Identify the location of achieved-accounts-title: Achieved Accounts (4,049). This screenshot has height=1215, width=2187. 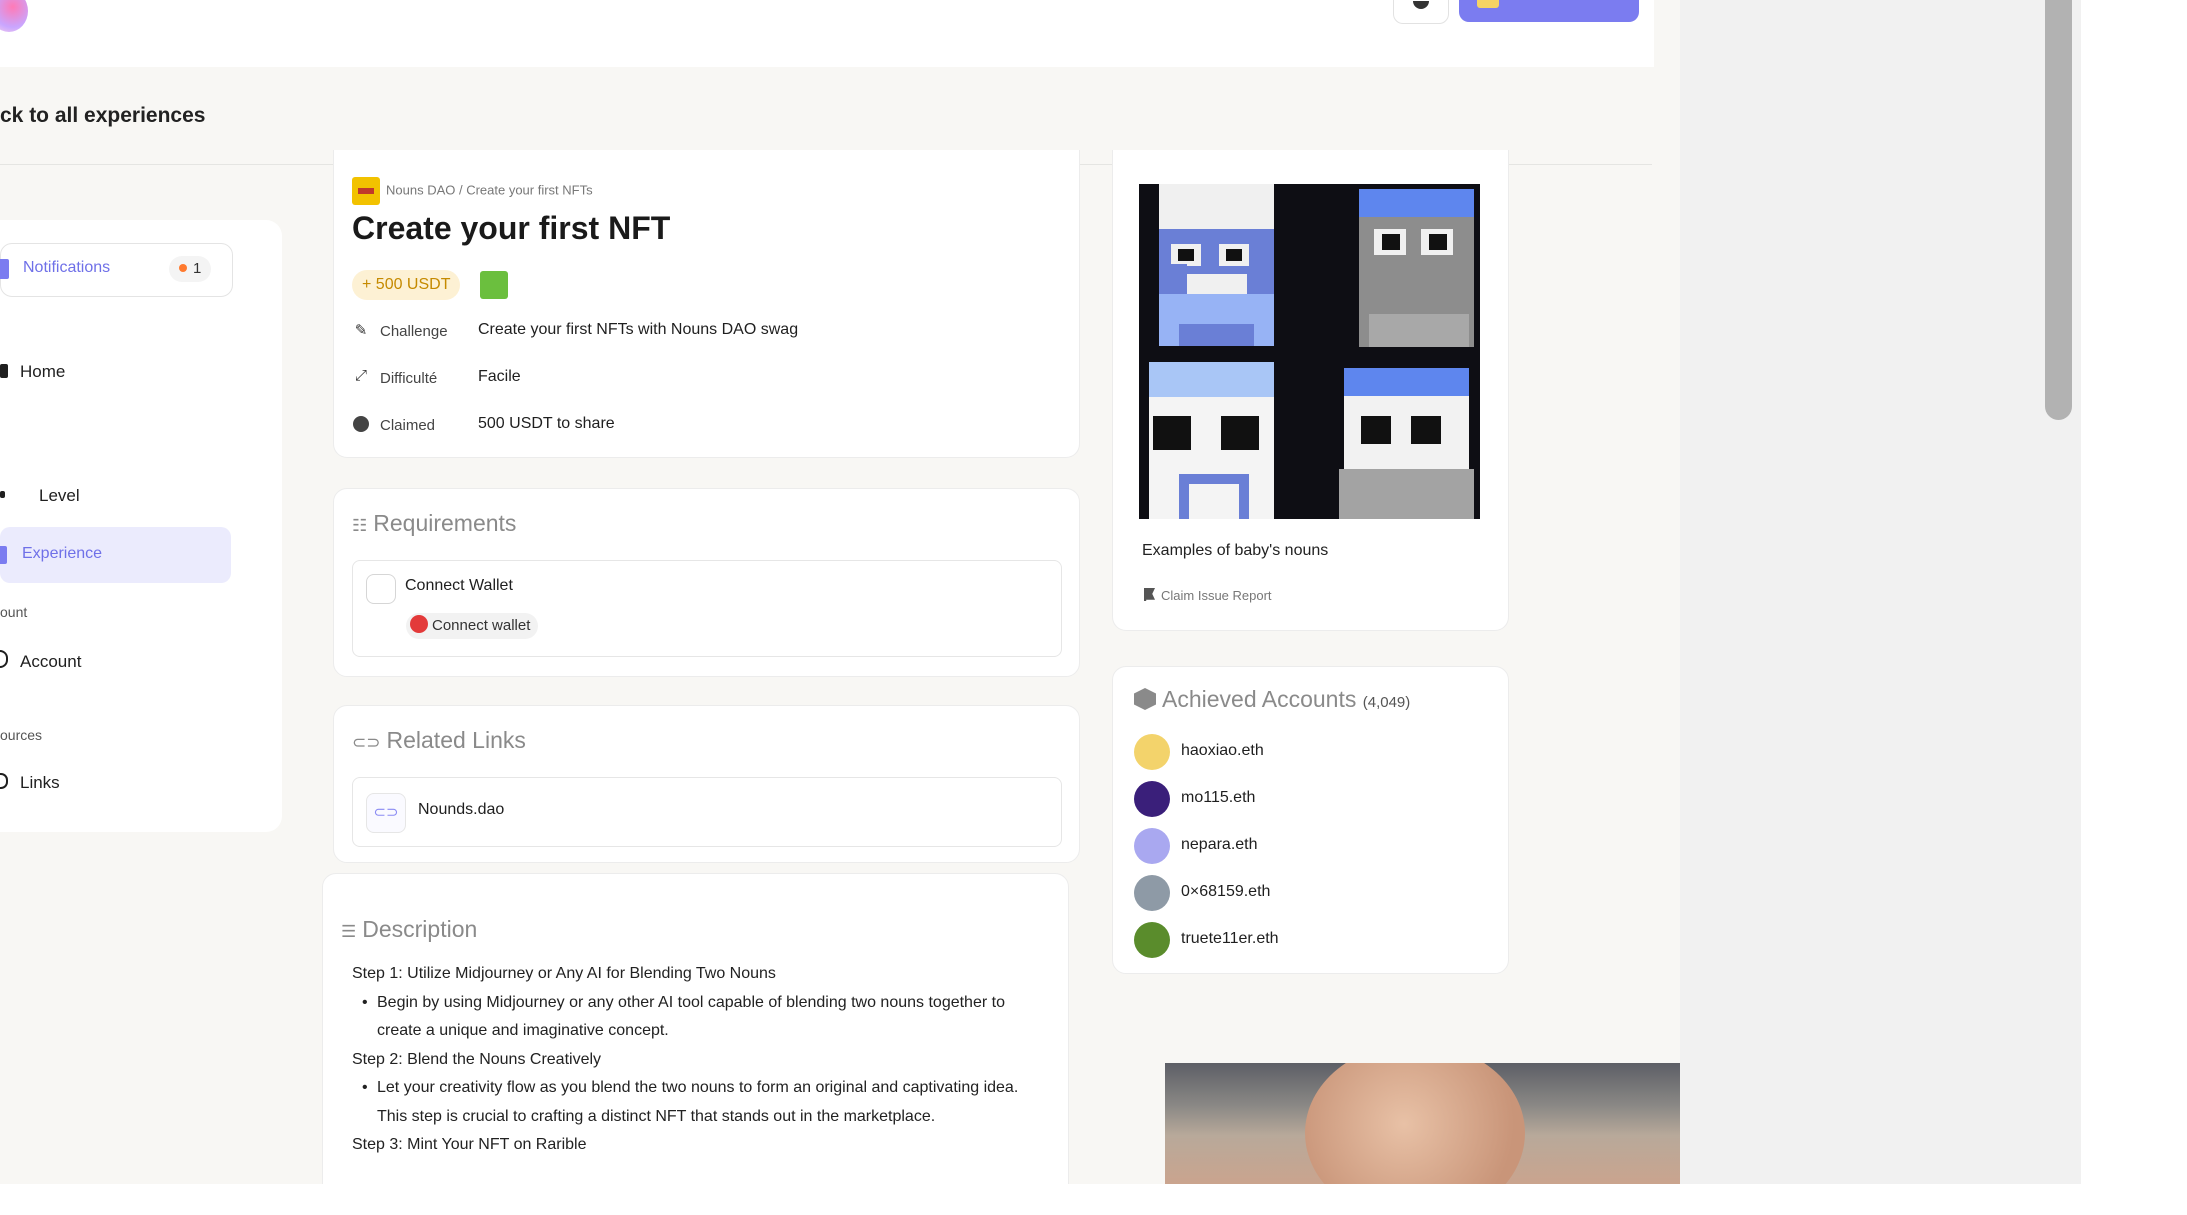
(1272, 699).